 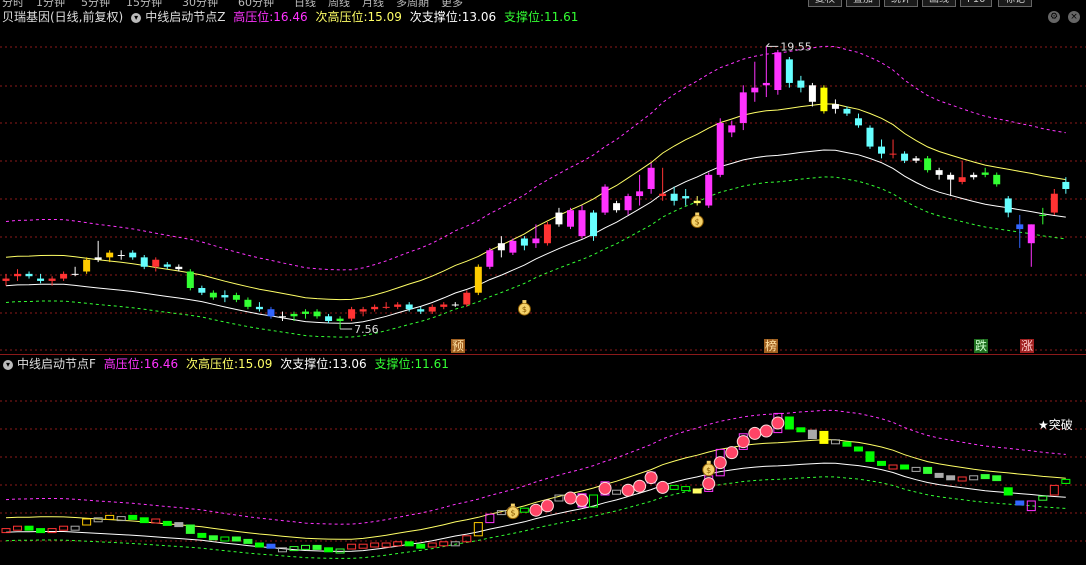 I want to click on support-line, so click(x=535, y=517).